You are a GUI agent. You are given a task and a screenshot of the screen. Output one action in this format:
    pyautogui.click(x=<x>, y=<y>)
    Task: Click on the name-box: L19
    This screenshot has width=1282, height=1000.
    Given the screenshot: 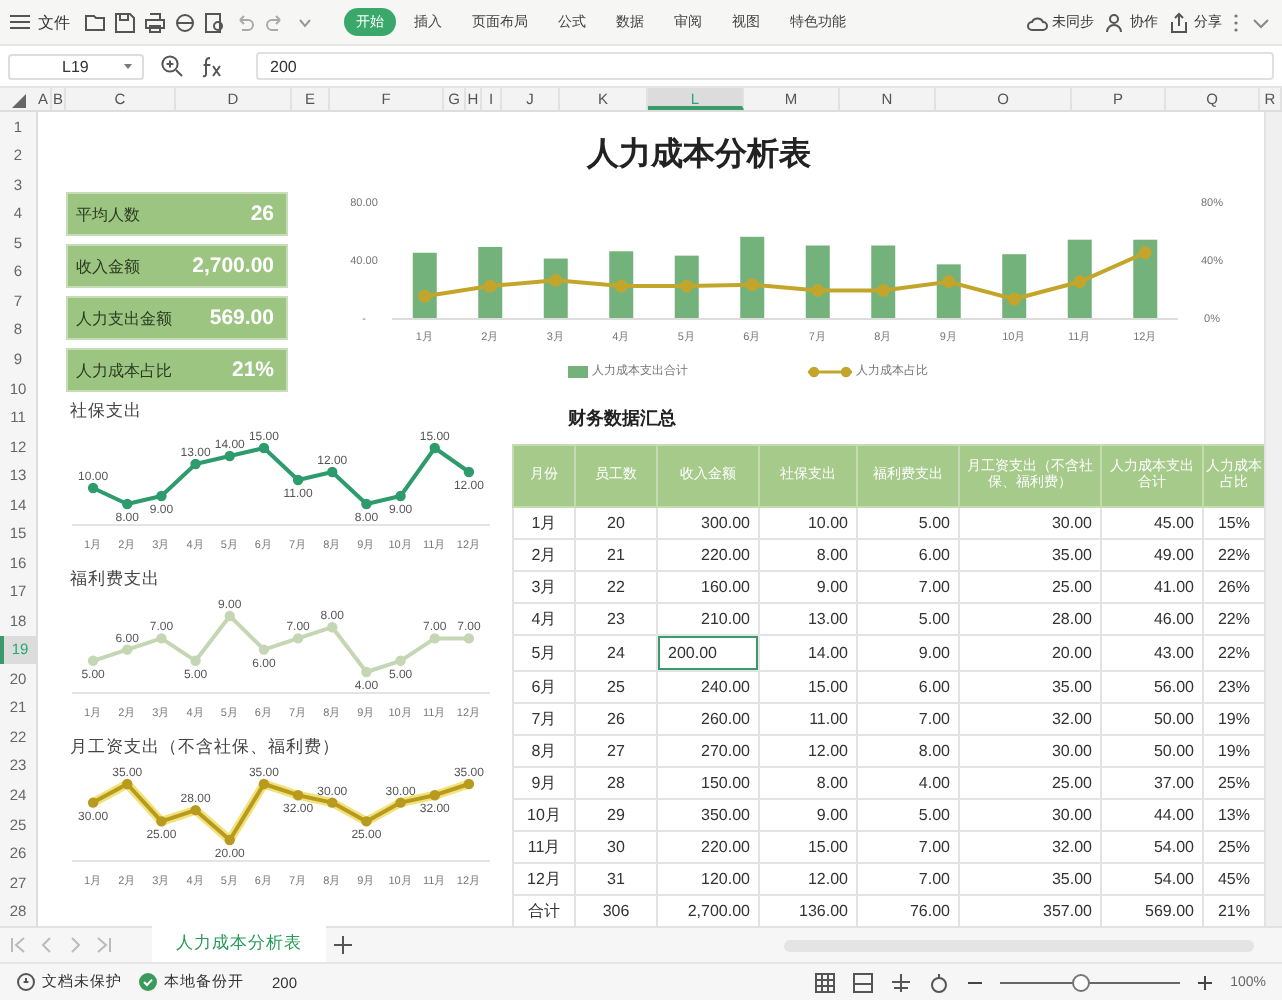 What is the action you would take?
    pyautogui.click(x=76, y=66)
    